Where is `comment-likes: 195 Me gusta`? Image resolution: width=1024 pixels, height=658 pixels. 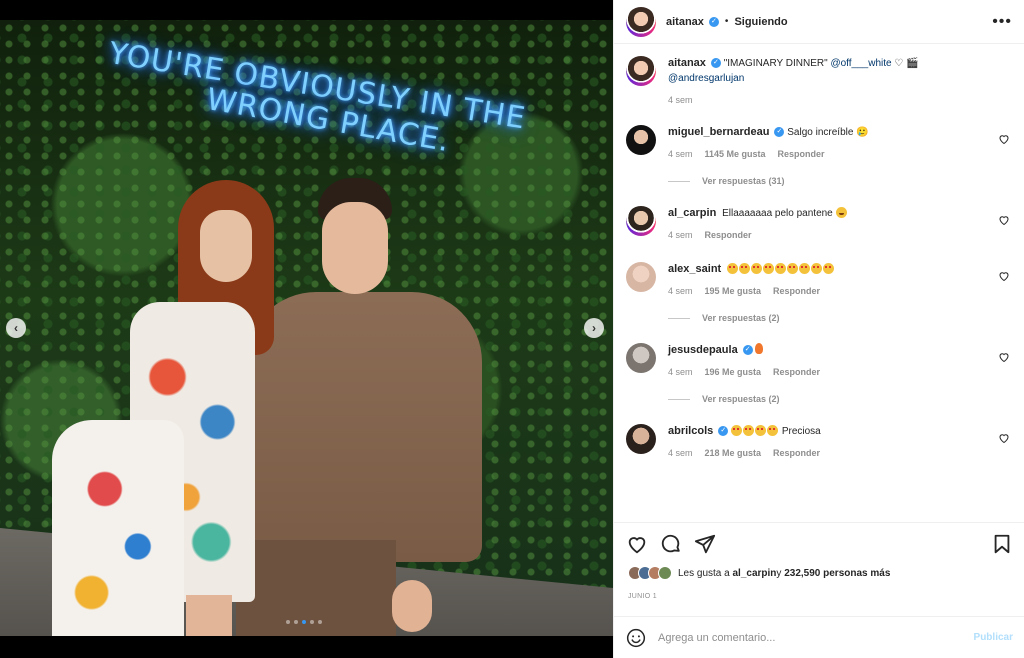 comment-likes: 195 Me gusta is located at coordinates (733, 291).